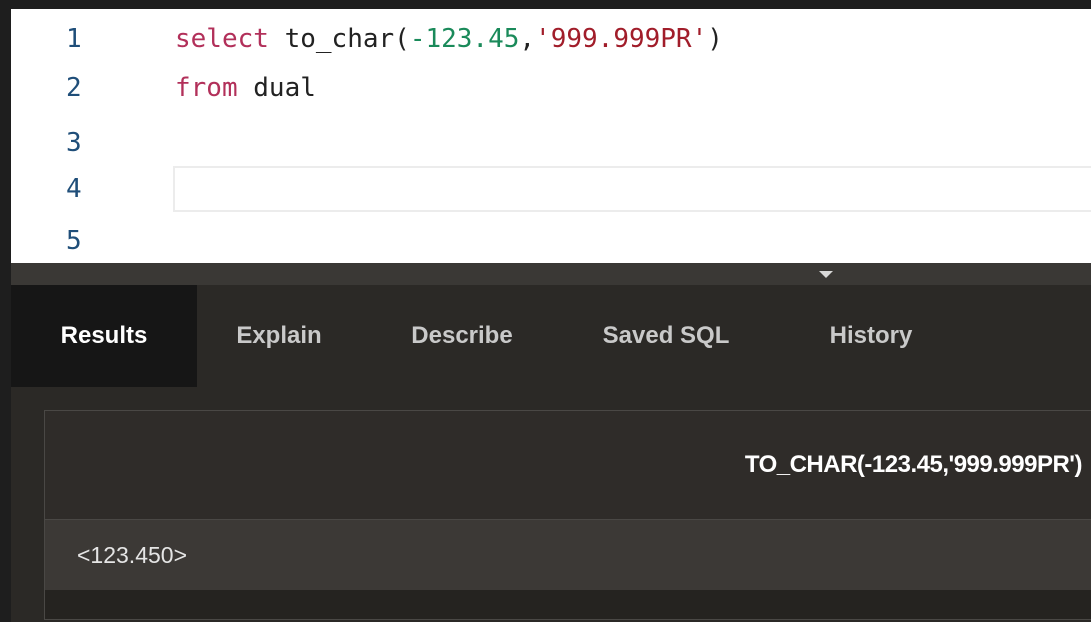 The width and height of the screenshot is (1091, 622). Describe the element at coordinates (206, 88) in the screenshot. I see `code-token-keyword: from` at that location.